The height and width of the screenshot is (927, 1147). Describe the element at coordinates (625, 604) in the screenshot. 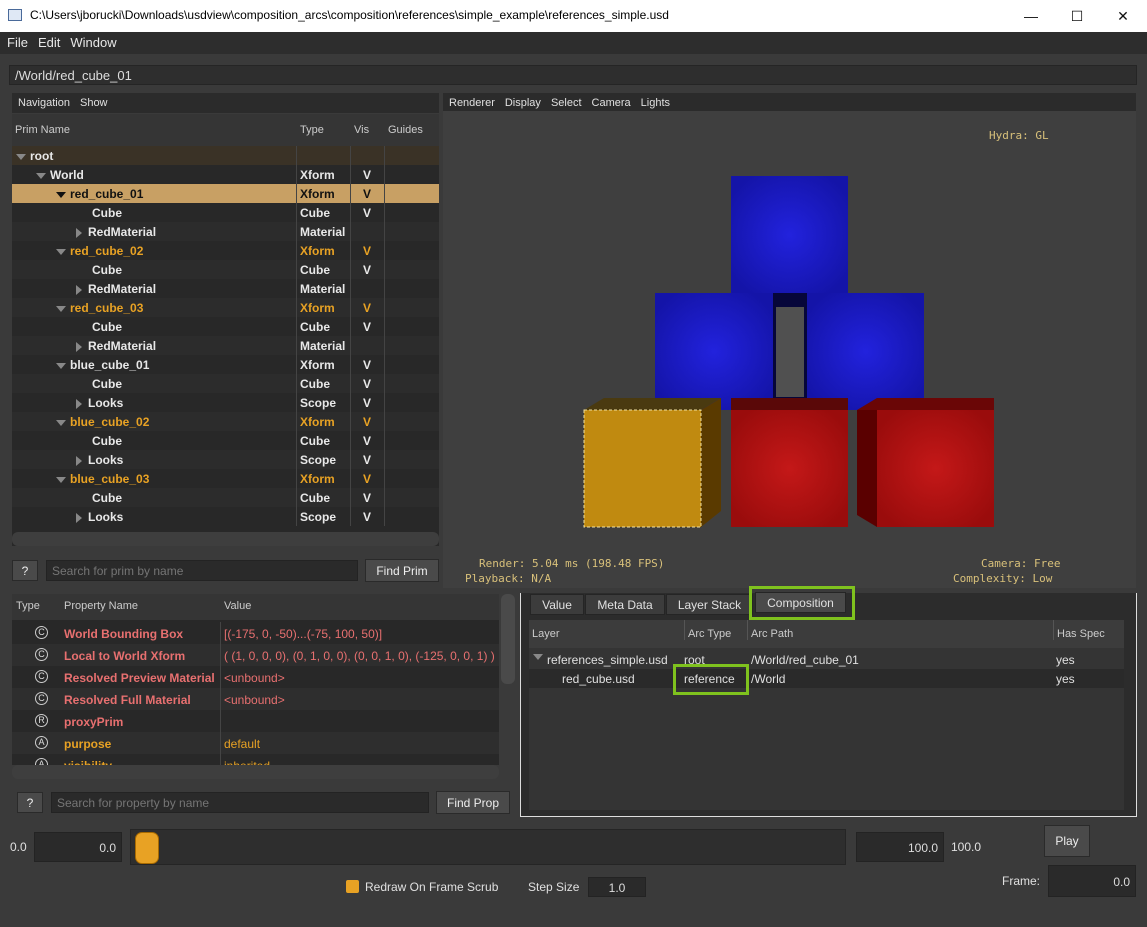

I see `tab-meta-data: Meta Data` at that location.